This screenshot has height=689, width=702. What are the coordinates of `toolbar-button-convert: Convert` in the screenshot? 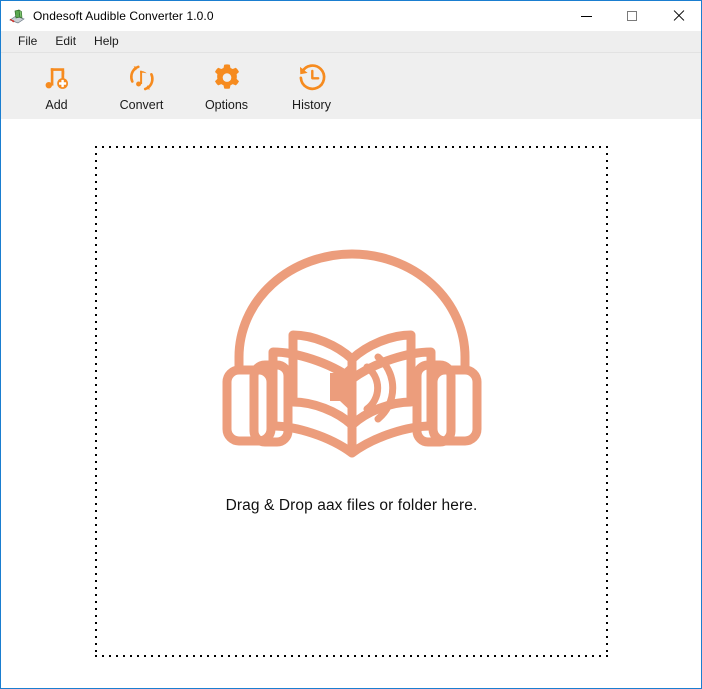 It's located at (141, 85).